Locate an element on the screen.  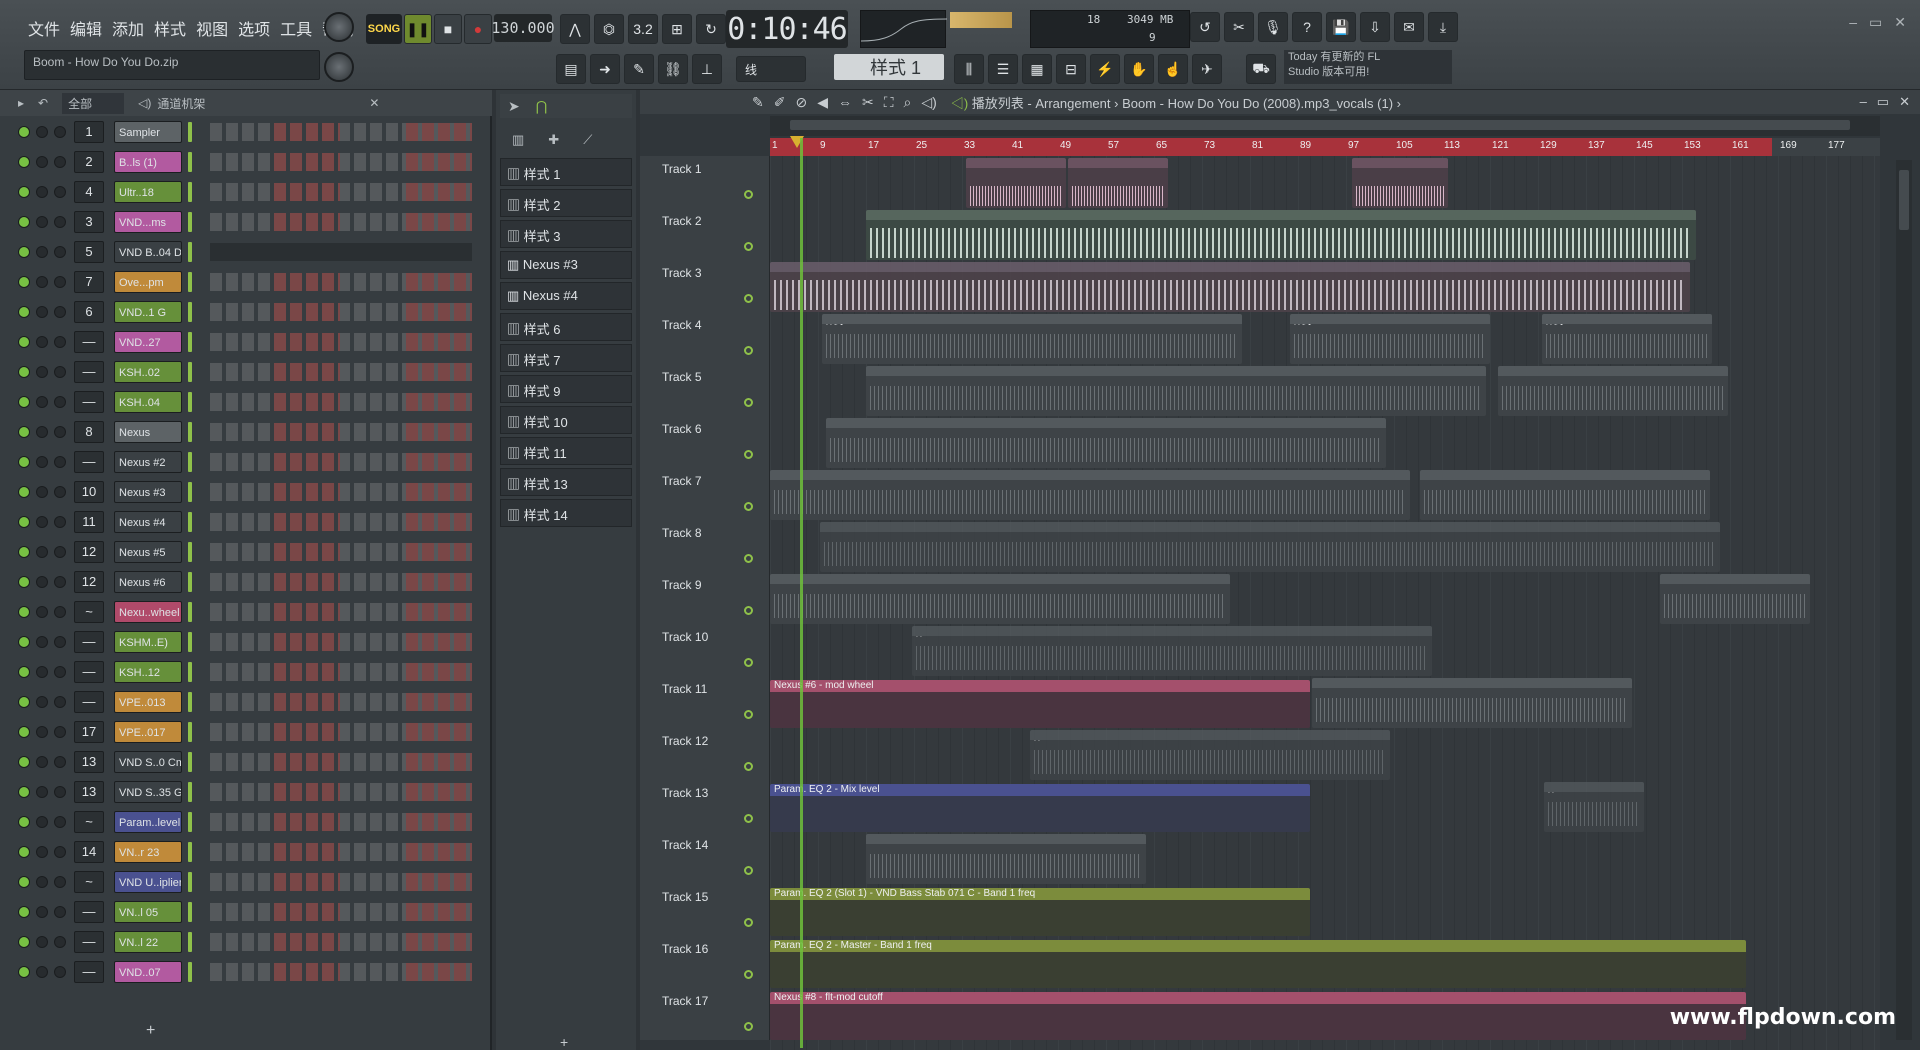
pattern-clip is located at coordinates (1565, 495).